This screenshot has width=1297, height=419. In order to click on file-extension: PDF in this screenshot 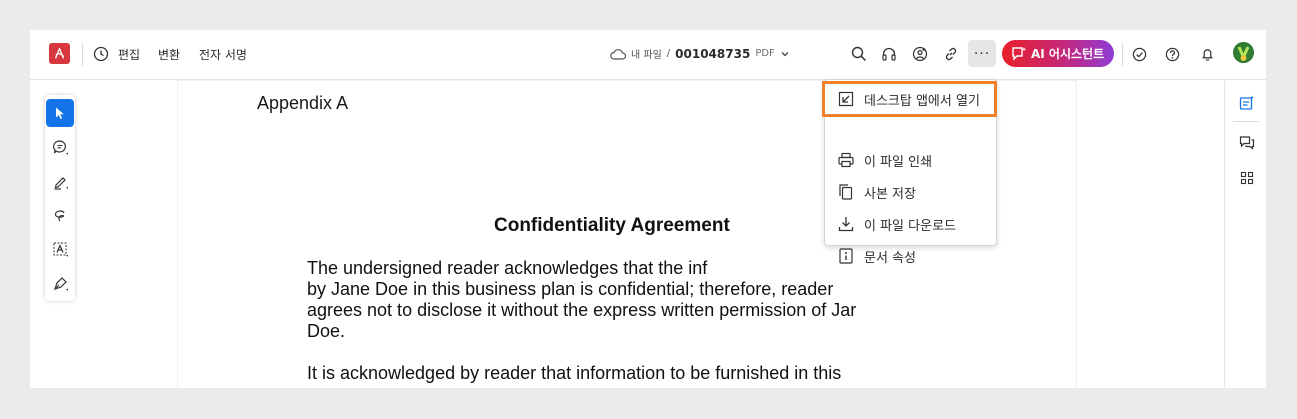, I will do `click(765, 53)`.